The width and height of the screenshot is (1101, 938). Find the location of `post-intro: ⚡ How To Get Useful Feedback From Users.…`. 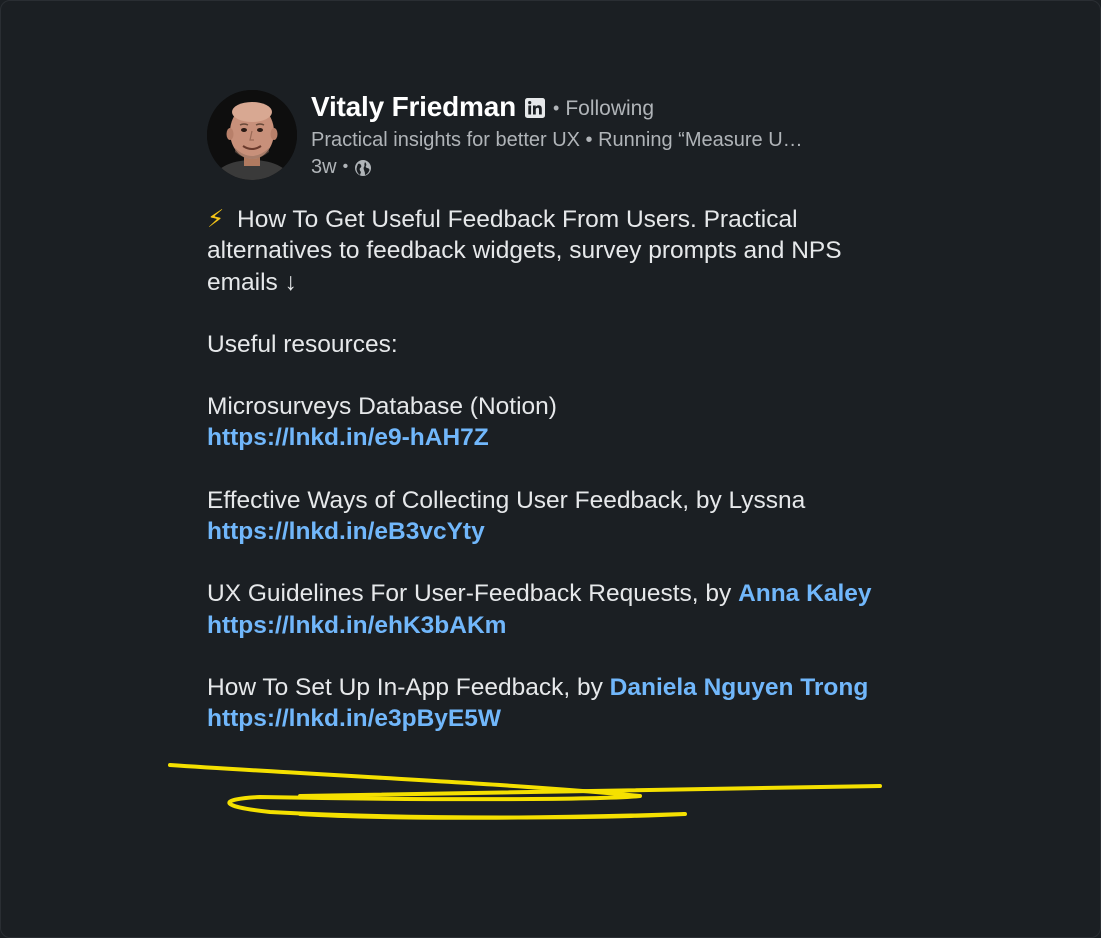

post-intro: ⚡ How To Get Useful Feedback From Users.… is located at coordinates (552, 251).